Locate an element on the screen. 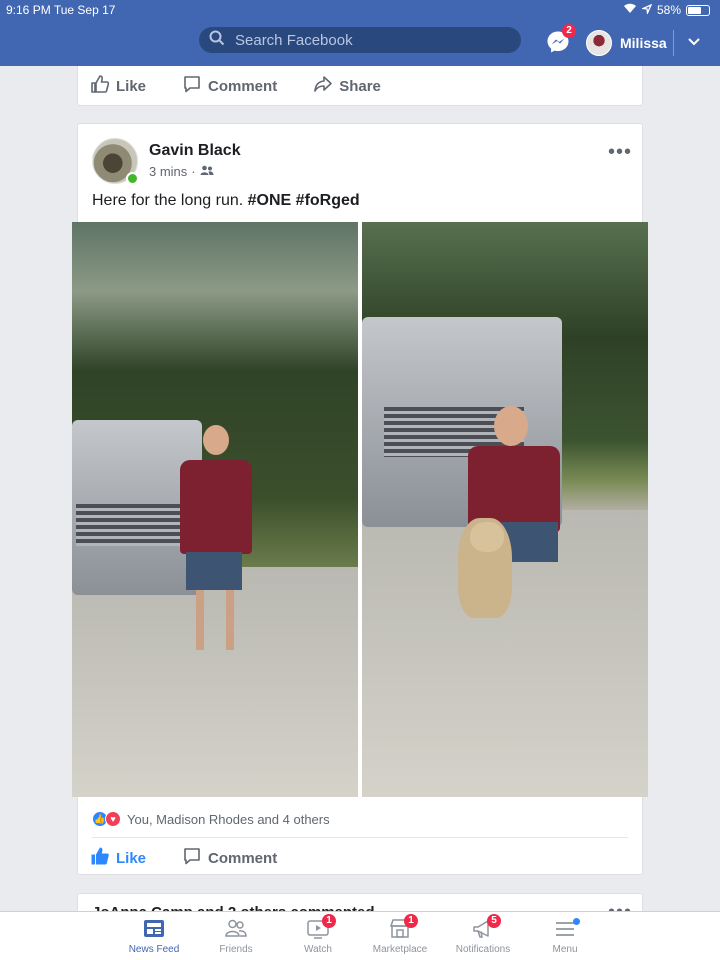 The height and width of the screenshot is (960, 720). tab-watch: 1 Watch is located at coordinates (318, 934).